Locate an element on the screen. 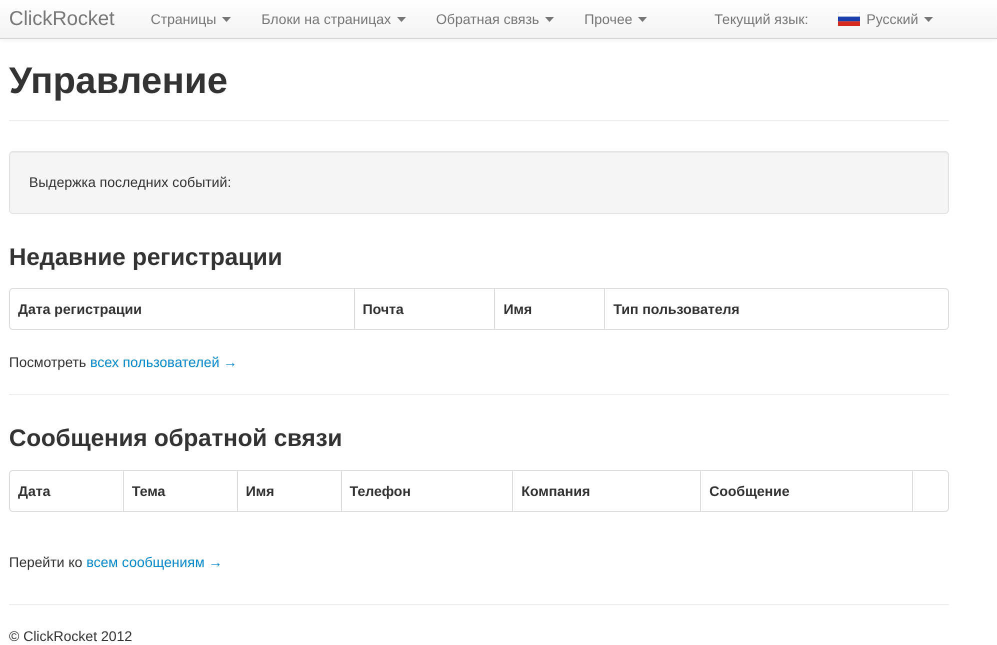 This screenshot has height=645, width=997. page-title: Управление is located at coordinates (119, 81).